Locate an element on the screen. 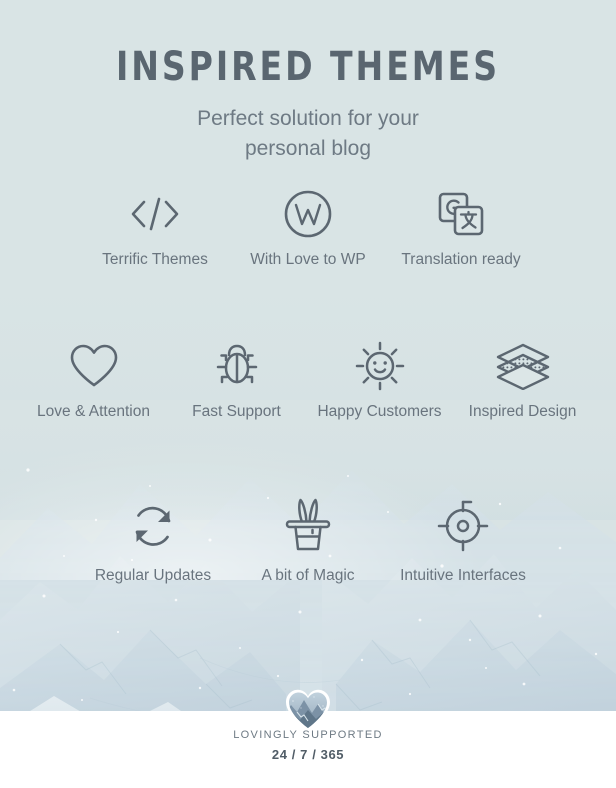  feature-a-bit-of-magic: A bit of Magic is located at coordinates (308, 542).